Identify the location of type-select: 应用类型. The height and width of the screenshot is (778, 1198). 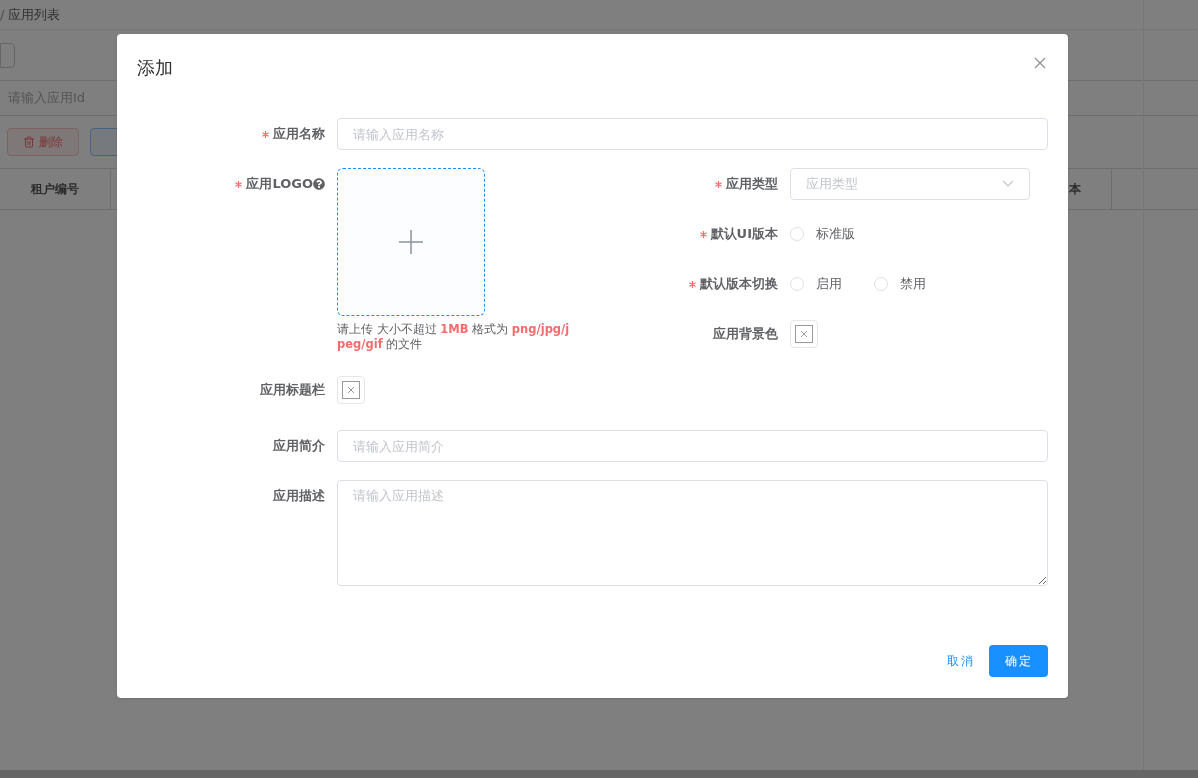
(910, 184).